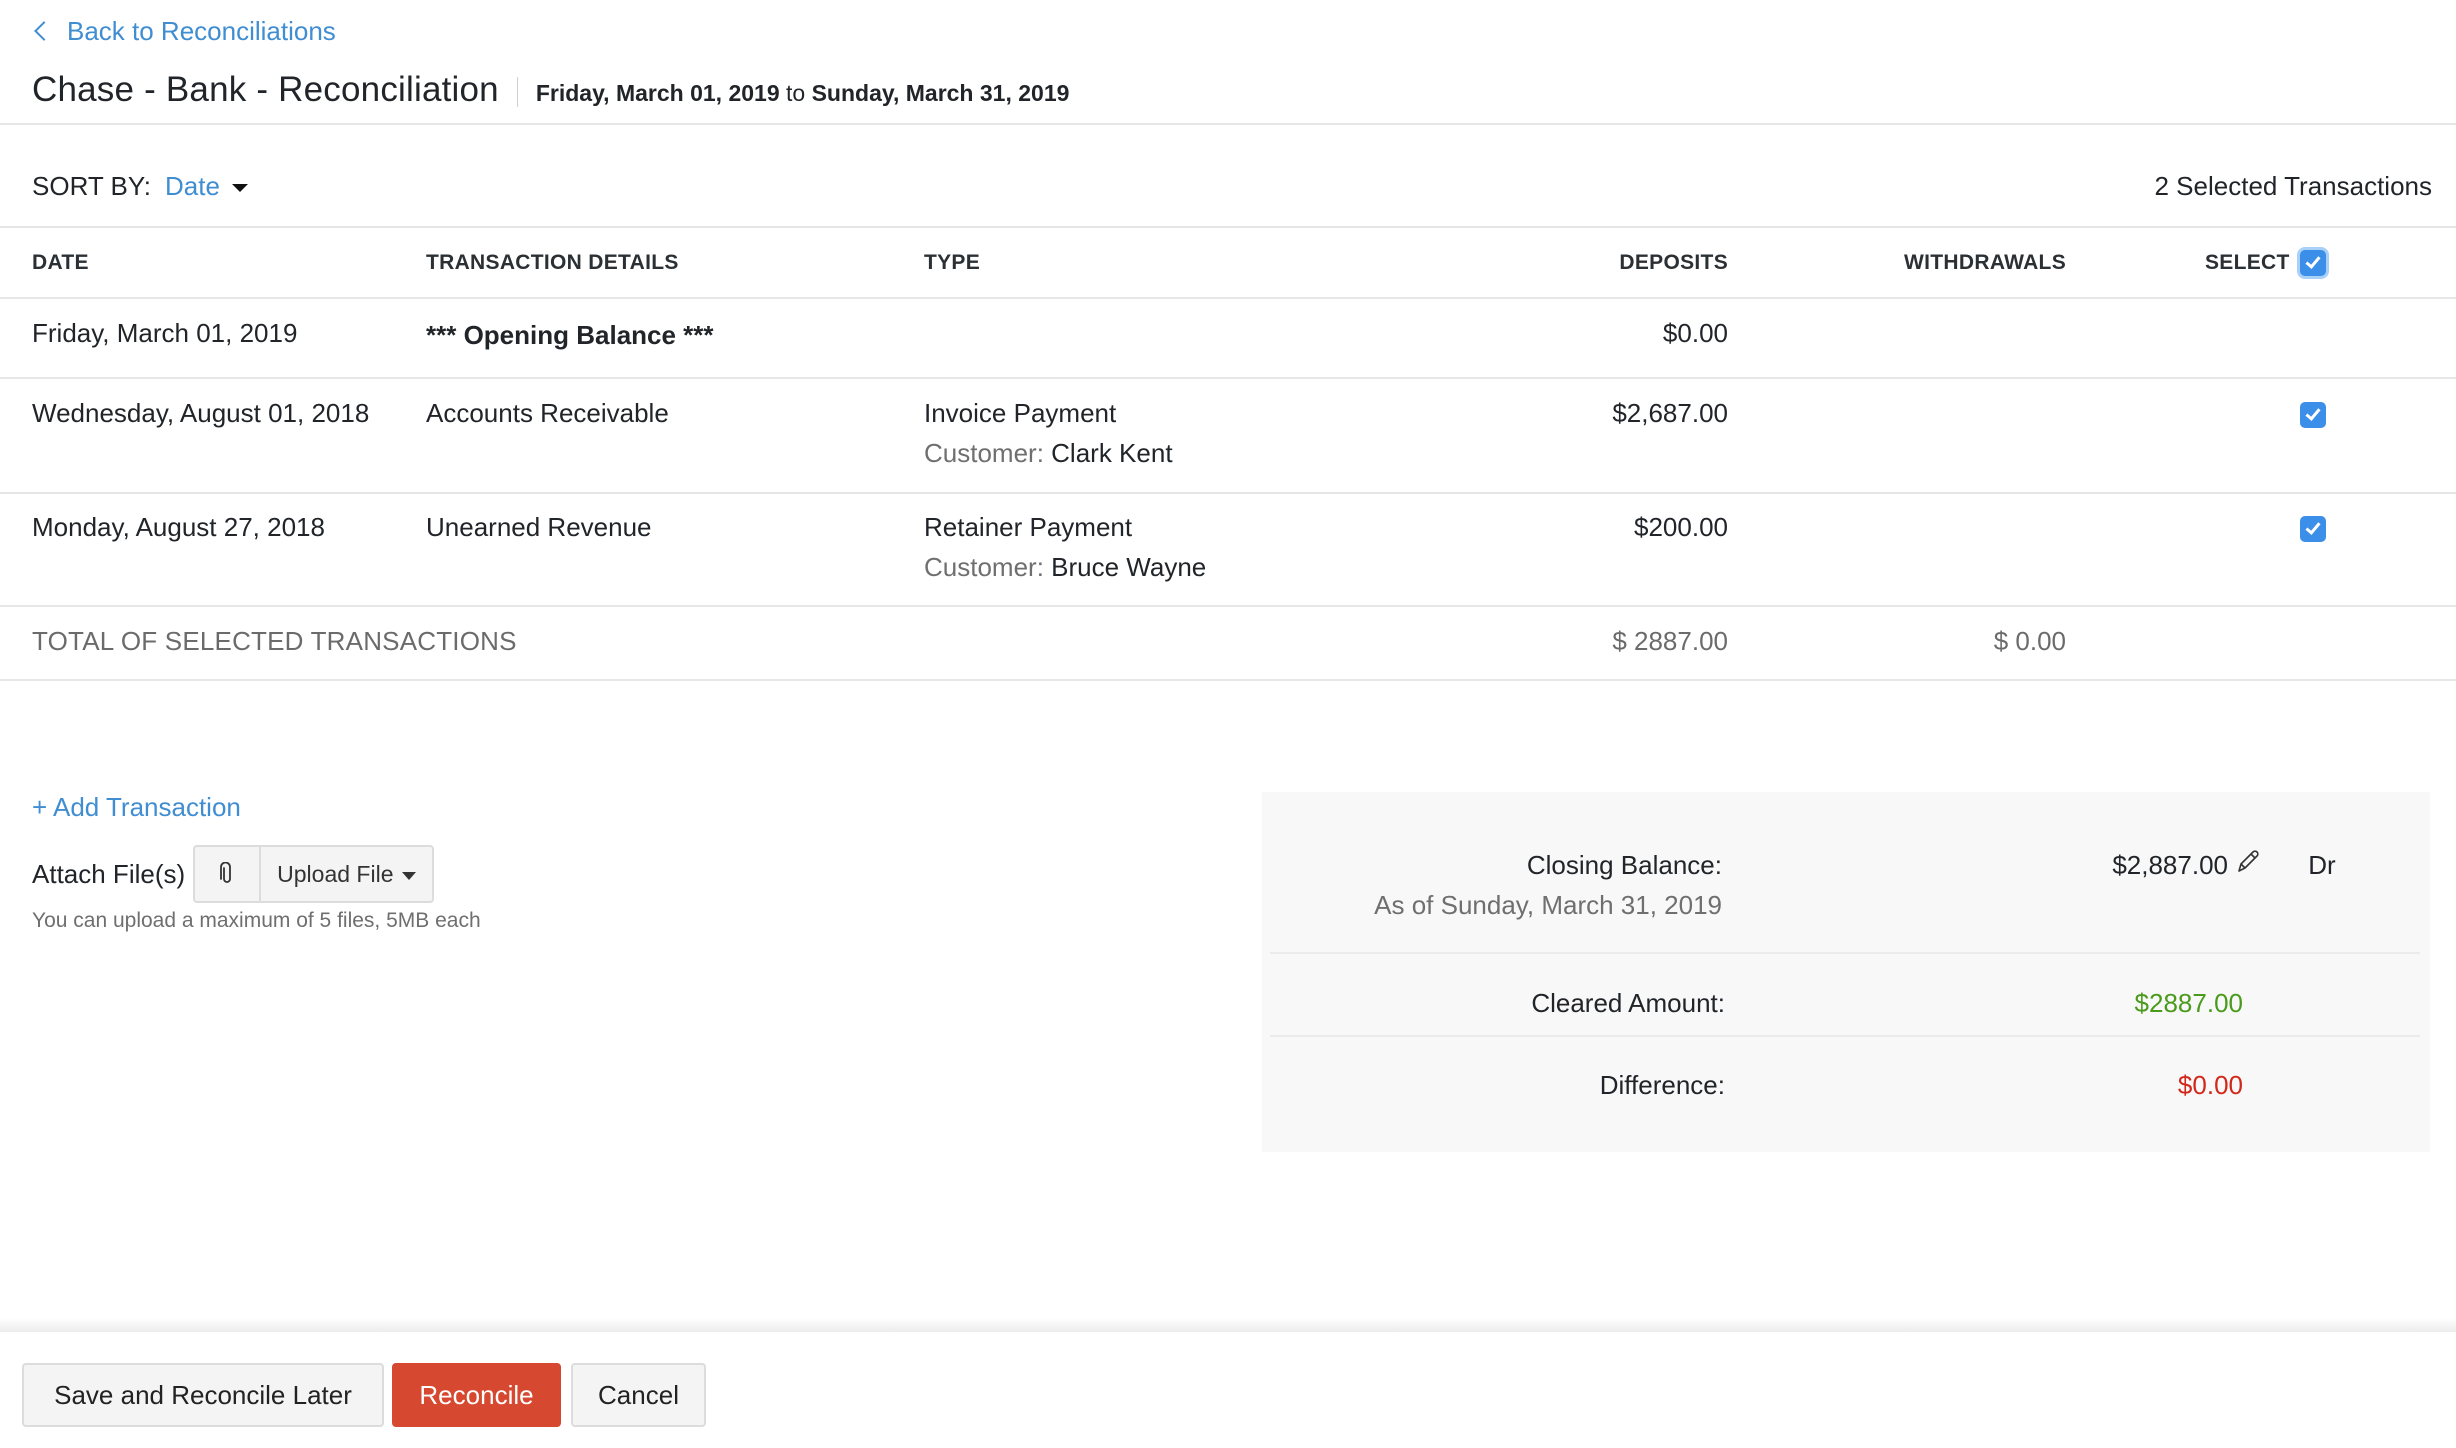 The width and height of the screenshot is (2456, 1448). Describe the element at coordinates (109, 873) in the screenshot. I see `attach-files-label: Attach File(s)` at that location.